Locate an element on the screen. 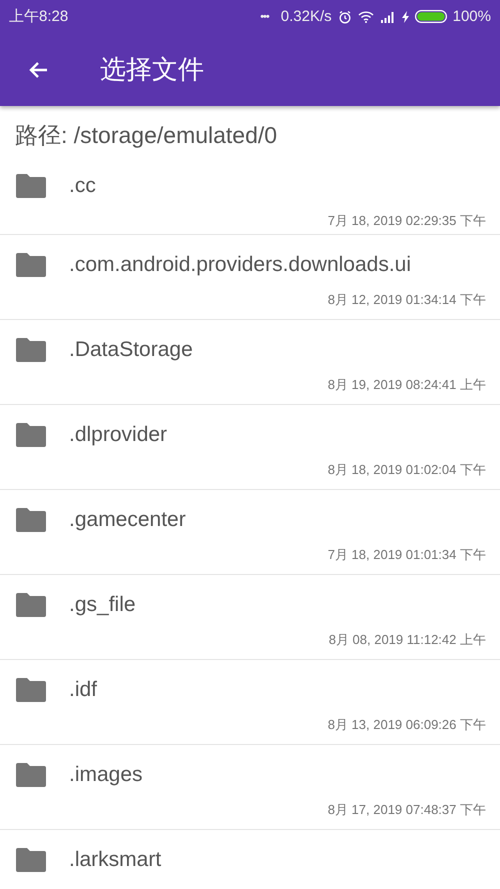  screen-title: 选择文件 is located at coordinates (152, 69).